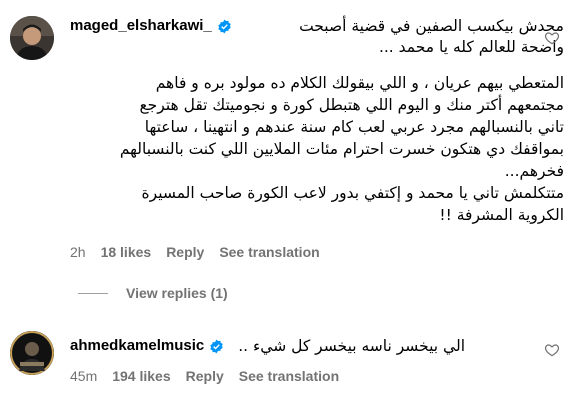  What do you see at coordinates (431, 26) in the screenshot?
I see `comment-text-first-line: محدش بيكسب الصفين في قضية أصبحت` at bounding box center [431, 26].